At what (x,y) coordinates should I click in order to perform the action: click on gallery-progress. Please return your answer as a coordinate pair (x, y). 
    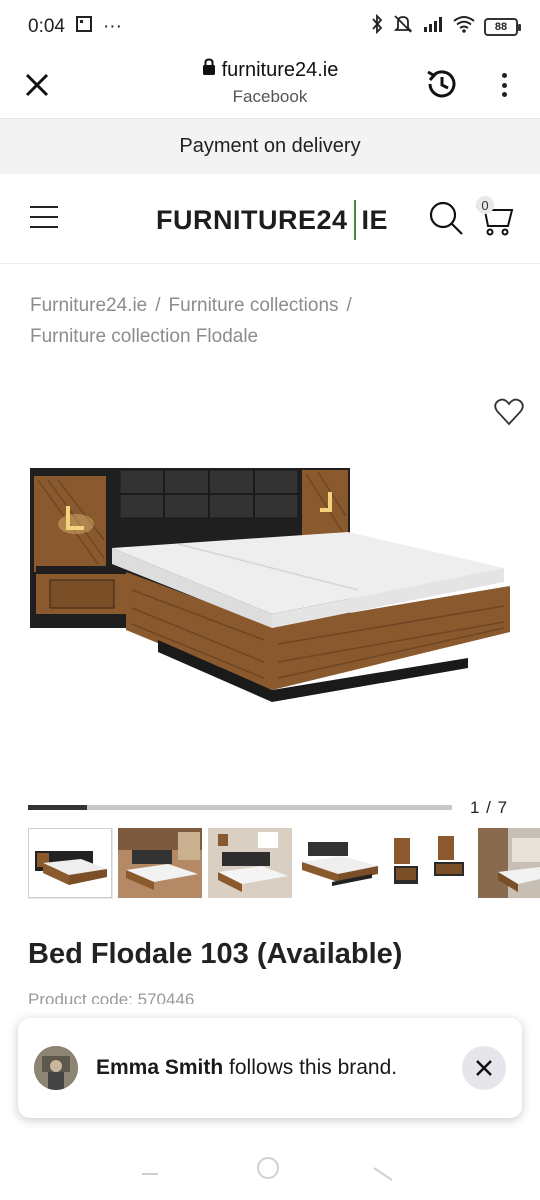
    Looking at the image, I should click on (240, 807).